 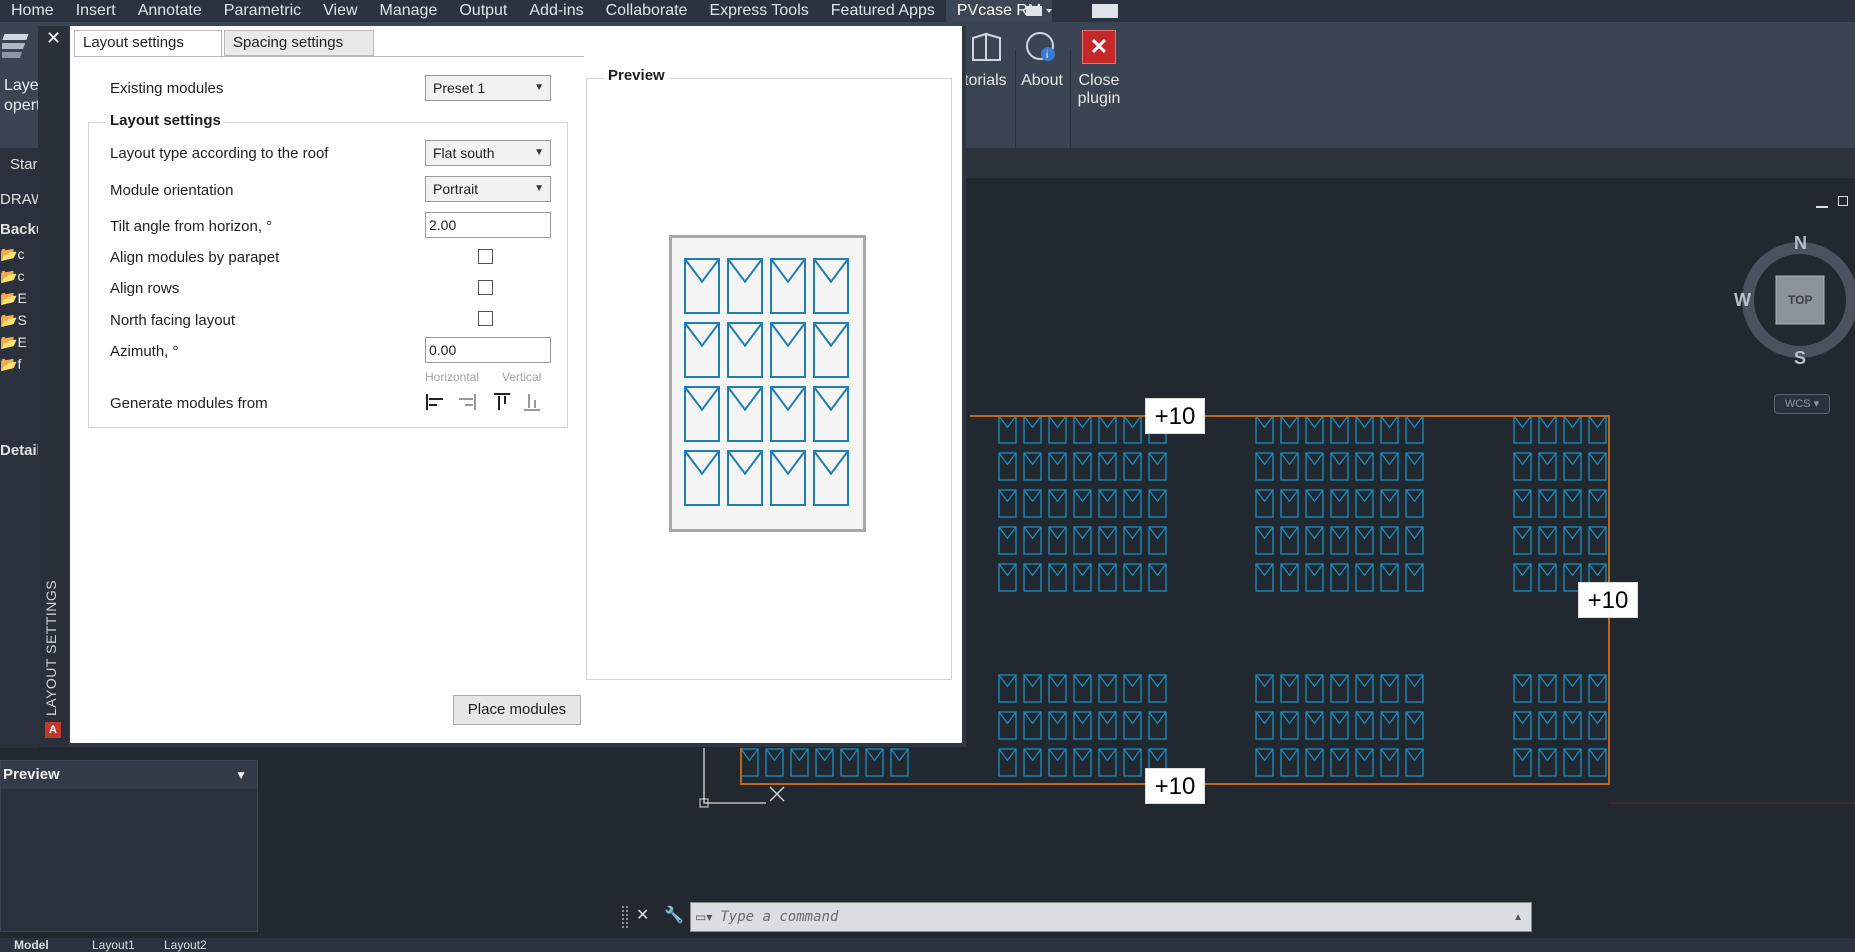 What do you see at coordinates (172, 190) in the screenshot?
I see `module-orientation-label: Module orientation` at bounding box center [172, 190].